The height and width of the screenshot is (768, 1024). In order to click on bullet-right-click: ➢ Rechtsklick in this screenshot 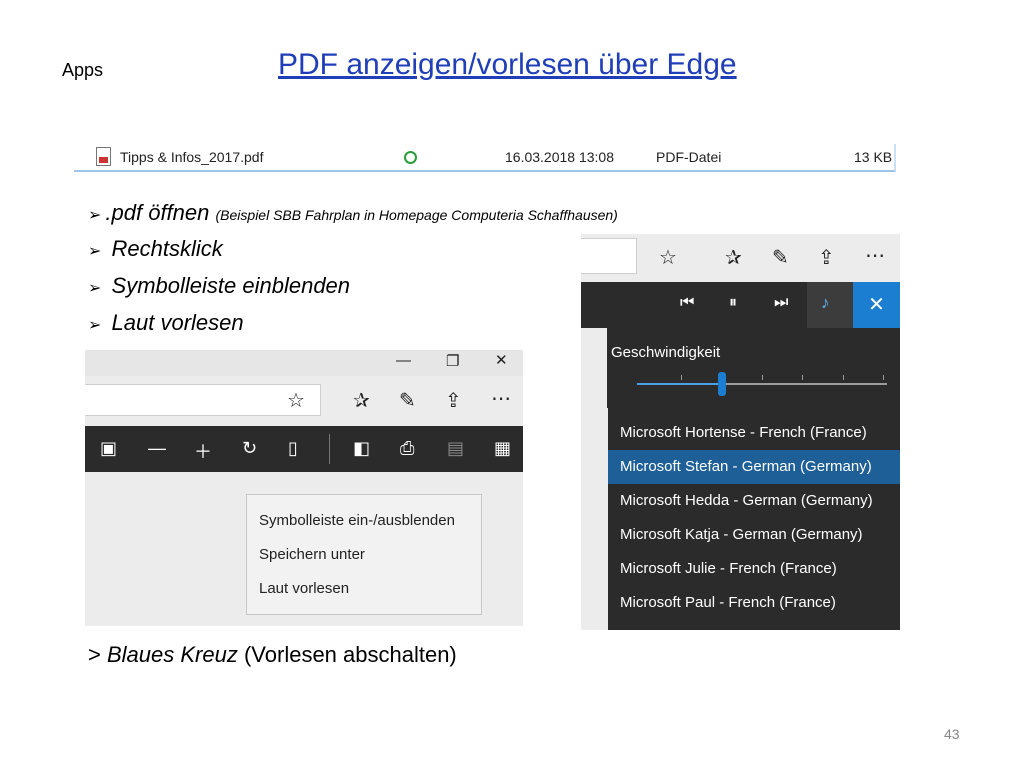, I will do `click(155, 249)`.